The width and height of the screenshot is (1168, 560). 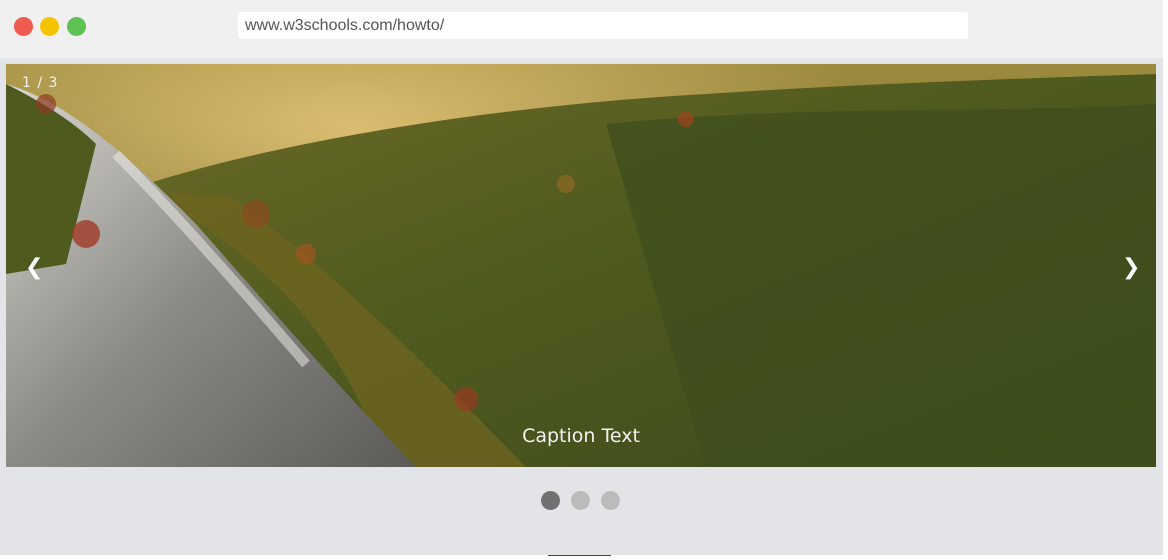 I want to click on maximize-window-button, so click(x=76, y=26).